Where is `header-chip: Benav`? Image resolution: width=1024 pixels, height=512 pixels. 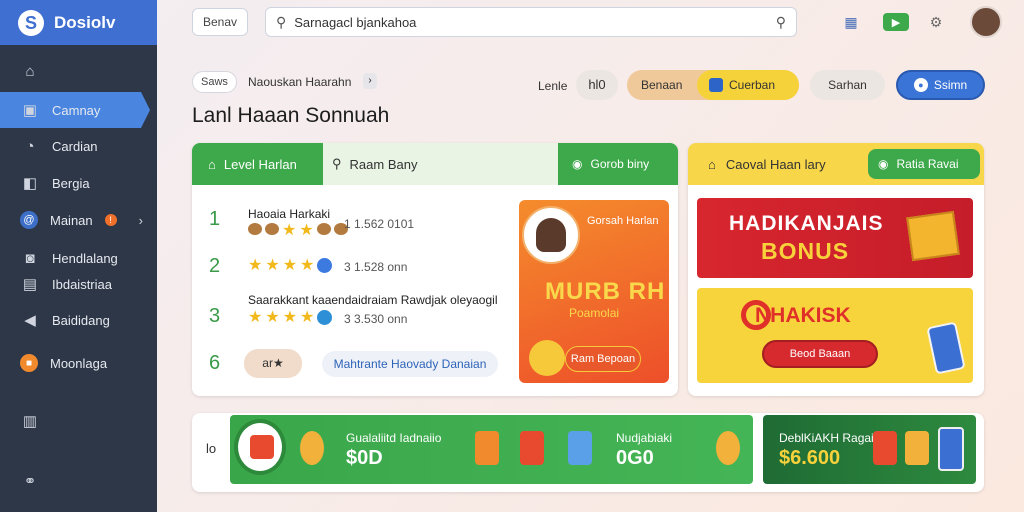 header-chip: Benav is located at coordinates (220, 22).